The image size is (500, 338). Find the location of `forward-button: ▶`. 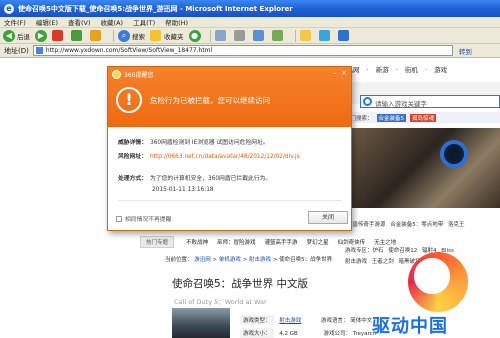

forward-button: ▶ is located at coordinates (41, 35).